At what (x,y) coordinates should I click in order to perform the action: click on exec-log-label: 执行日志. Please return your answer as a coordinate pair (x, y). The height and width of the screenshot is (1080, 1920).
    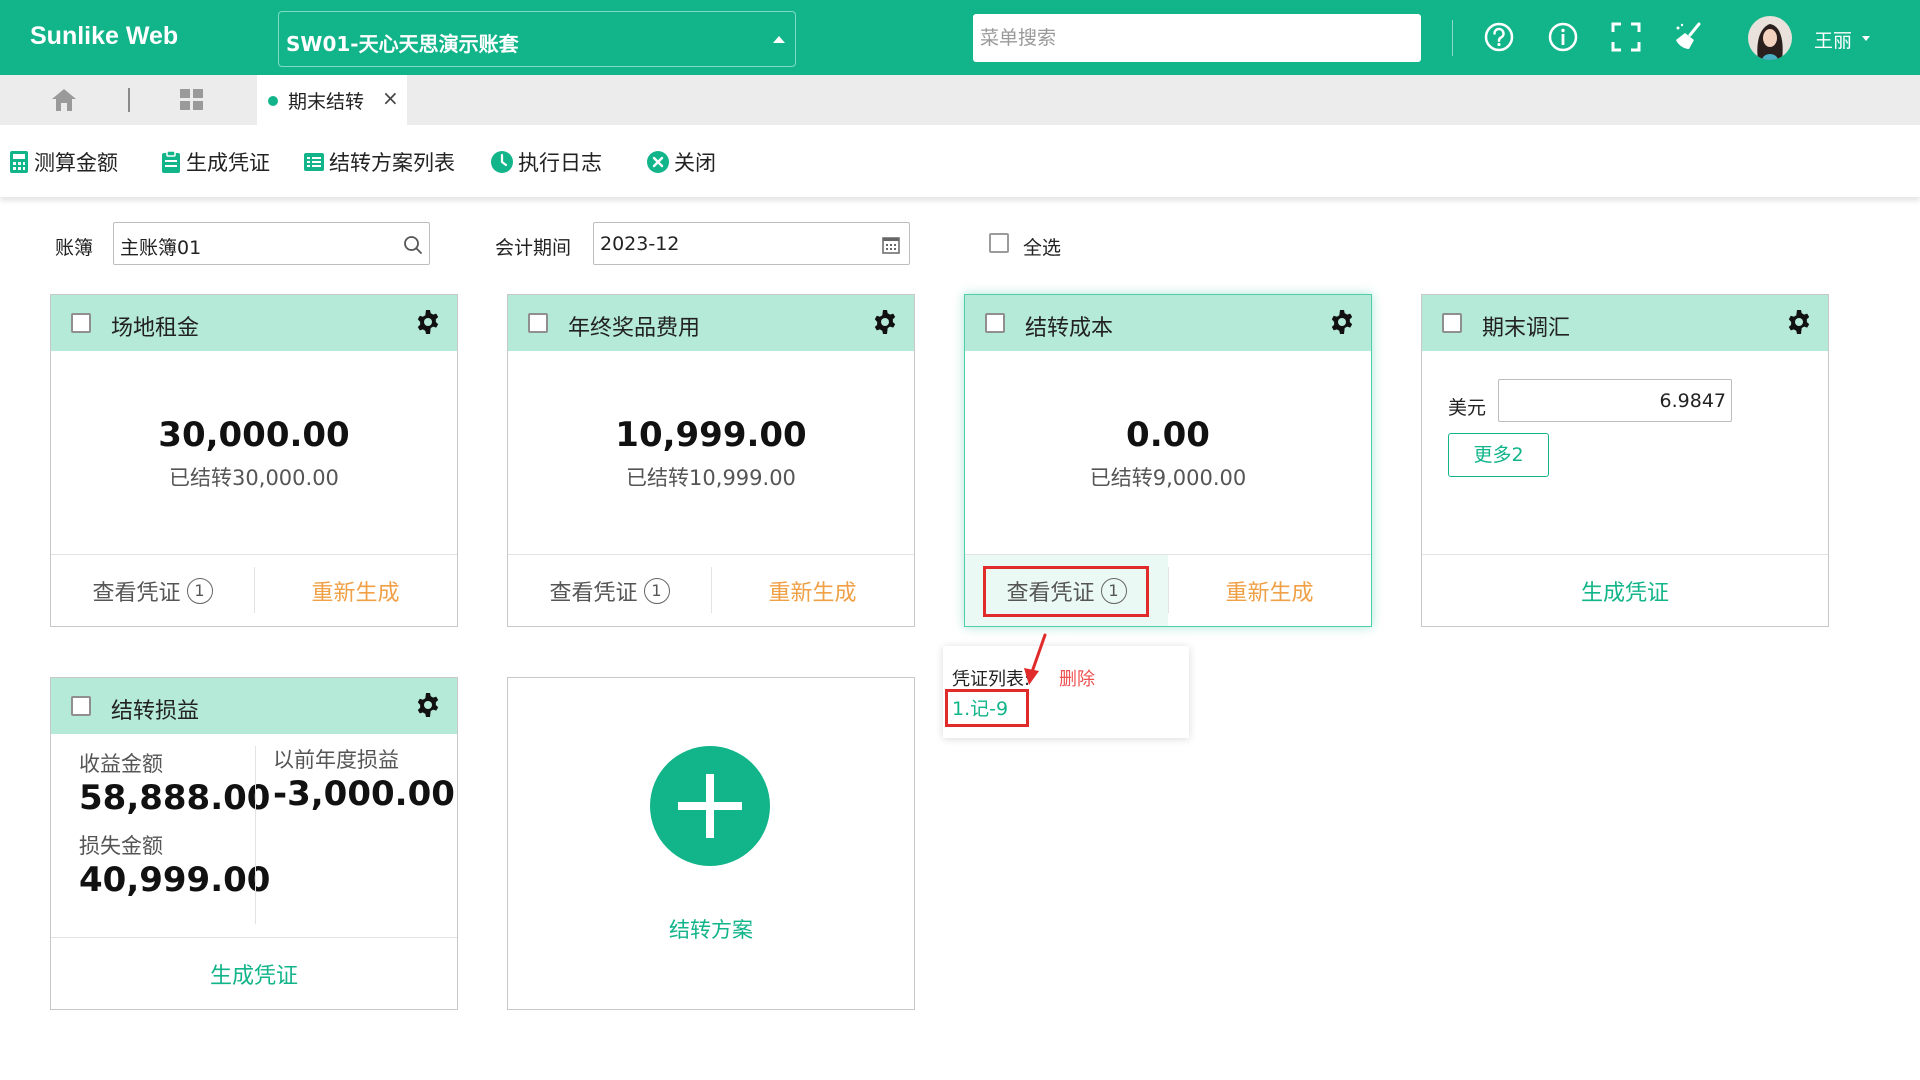
    Looking at the image, I should click on (560, 163).